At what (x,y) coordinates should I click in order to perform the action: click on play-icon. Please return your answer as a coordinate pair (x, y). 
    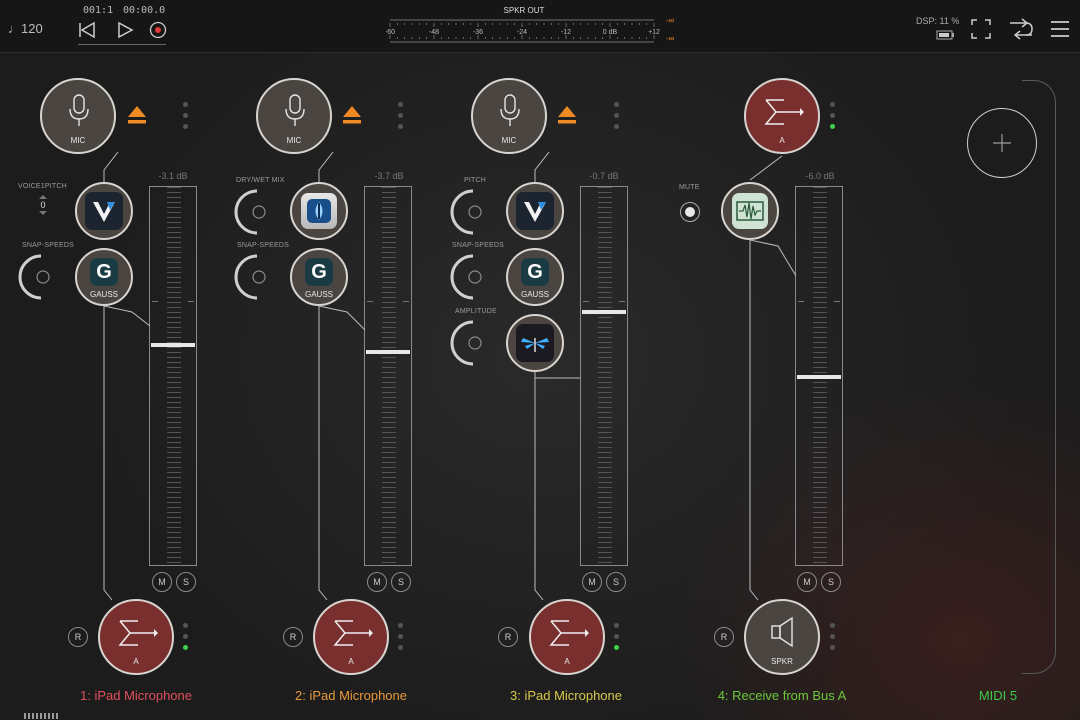
    Looking at the image, I should click on (125, 30).